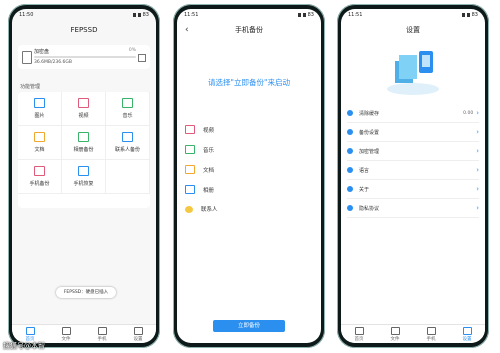 The height and width of the screenshot is (353, 500). What do you see at coordinates (413, 30) in the screenshot?
I see `page-title: 设置` at bounding box center [413, 30].